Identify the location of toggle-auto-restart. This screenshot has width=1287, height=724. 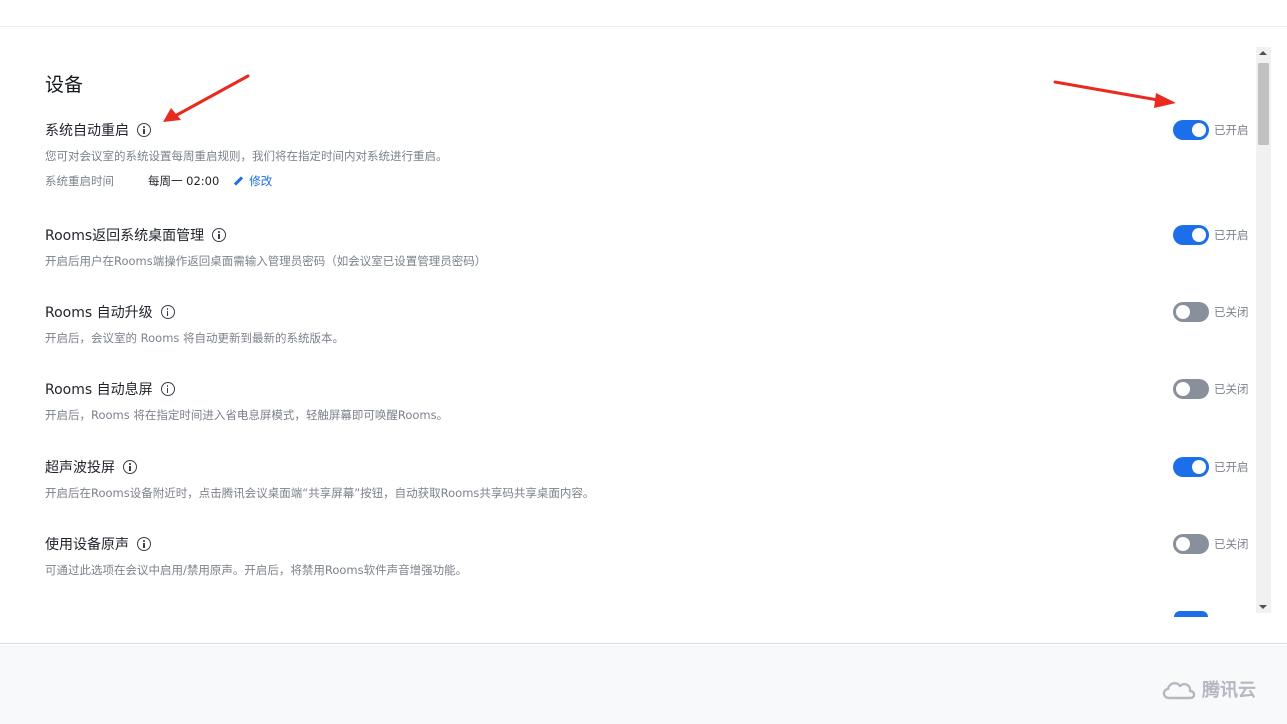
(1191, 130).